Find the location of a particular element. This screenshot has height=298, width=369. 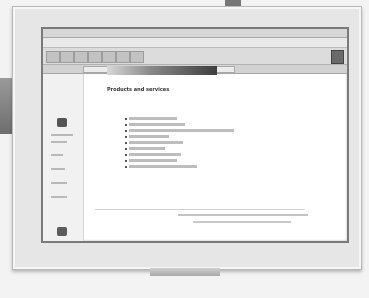

print-button is located at coordinates (123, 57).